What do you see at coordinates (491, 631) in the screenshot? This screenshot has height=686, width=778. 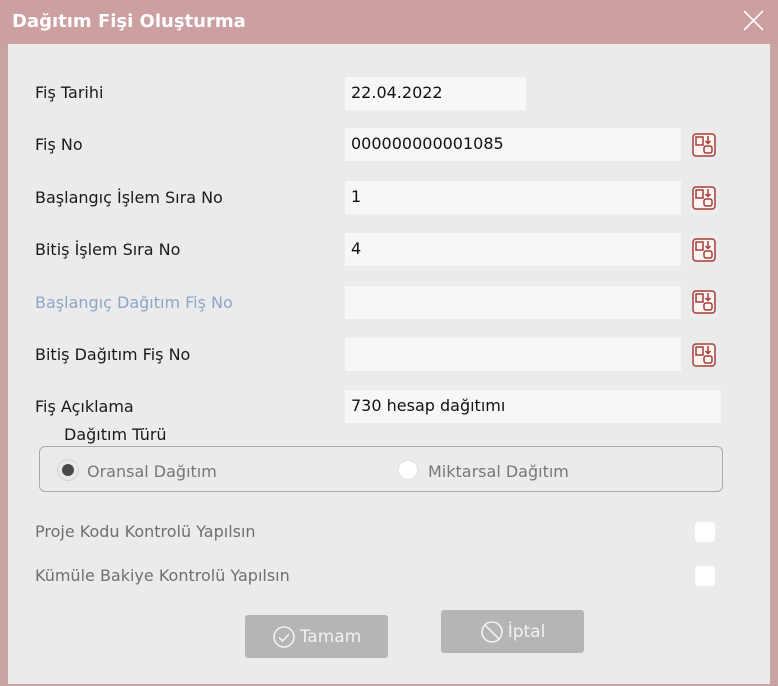 I see `cancel-circle-icon` at bounding box center [491, 631].